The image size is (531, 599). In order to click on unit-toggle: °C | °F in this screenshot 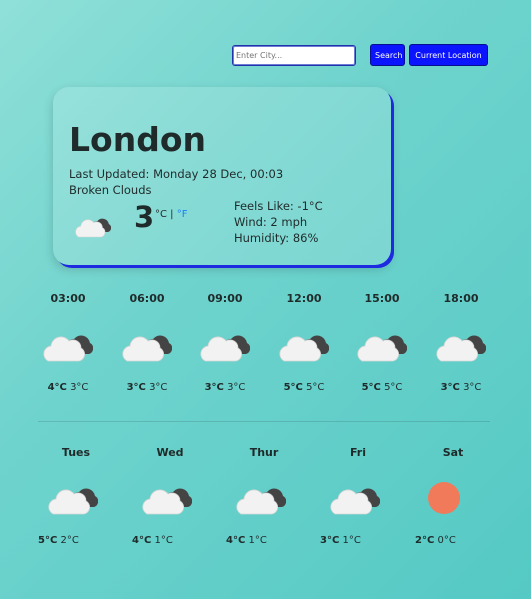, I will do `click(171, 214)`.